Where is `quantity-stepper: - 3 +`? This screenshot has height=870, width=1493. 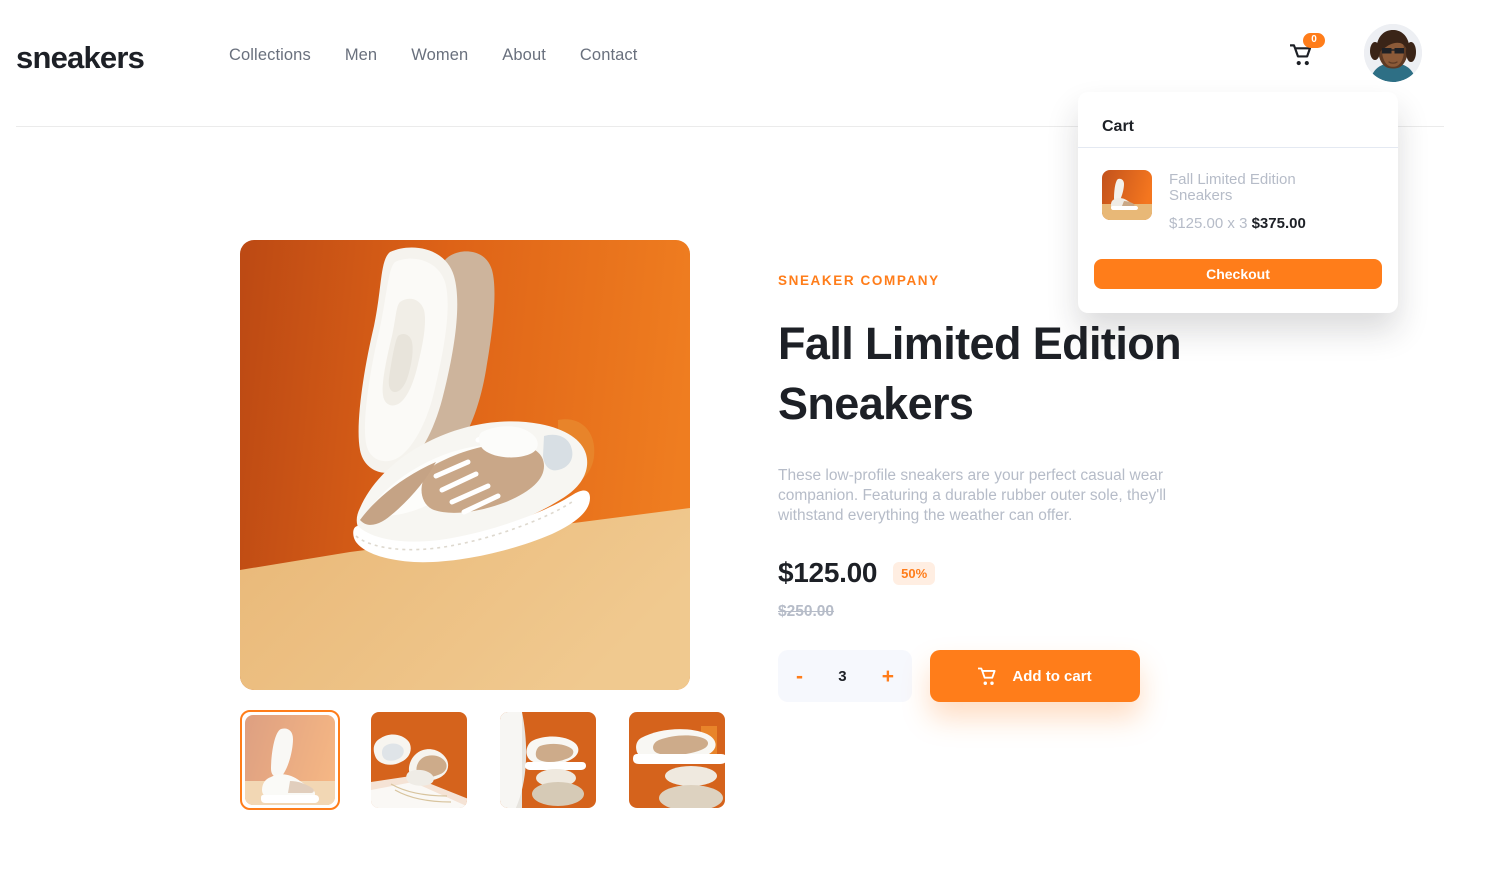
quantity-stepper: - 3 + is located at coordinates (845, 676).